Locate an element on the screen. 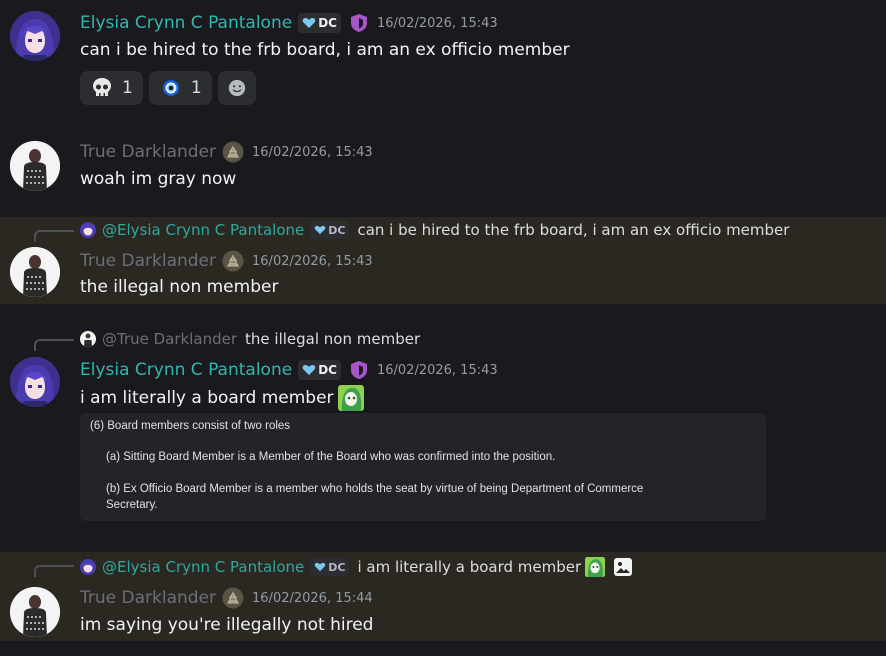 The image size is (886, 656). reply-preview: @True Darklander the illegal non member is located at coordinates (250, 339).